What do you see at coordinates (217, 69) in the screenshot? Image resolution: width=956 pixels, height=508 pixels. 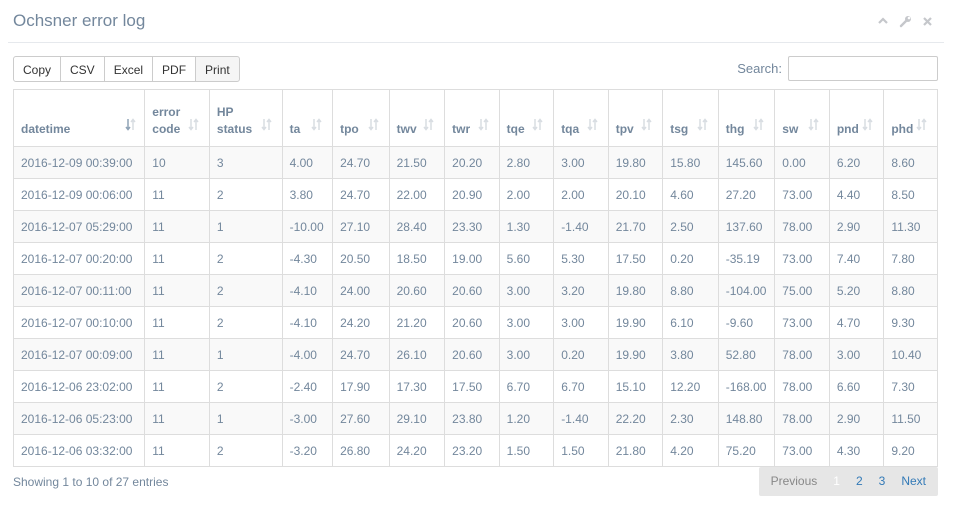 I see `print-button: Print` at bounding box center [217, 69].